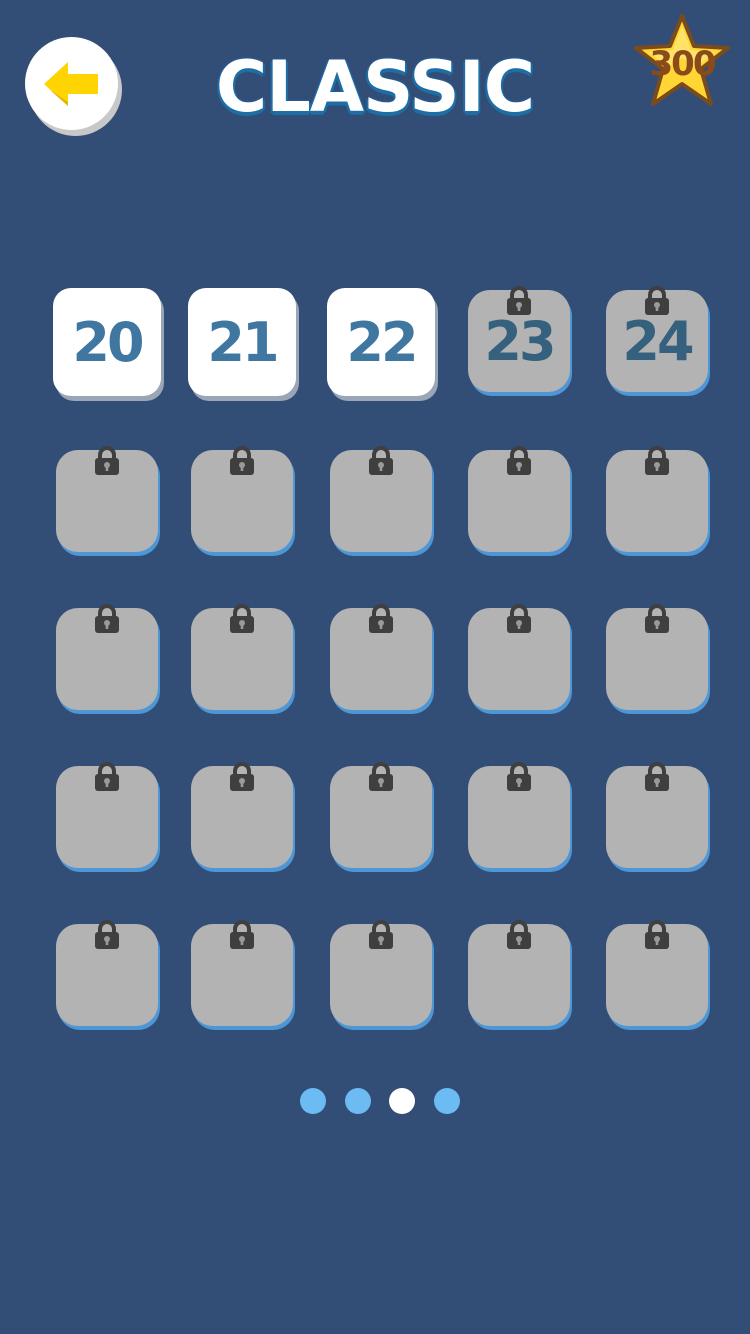  I want to click on locked-level-tile: 23, so click(519, 339).